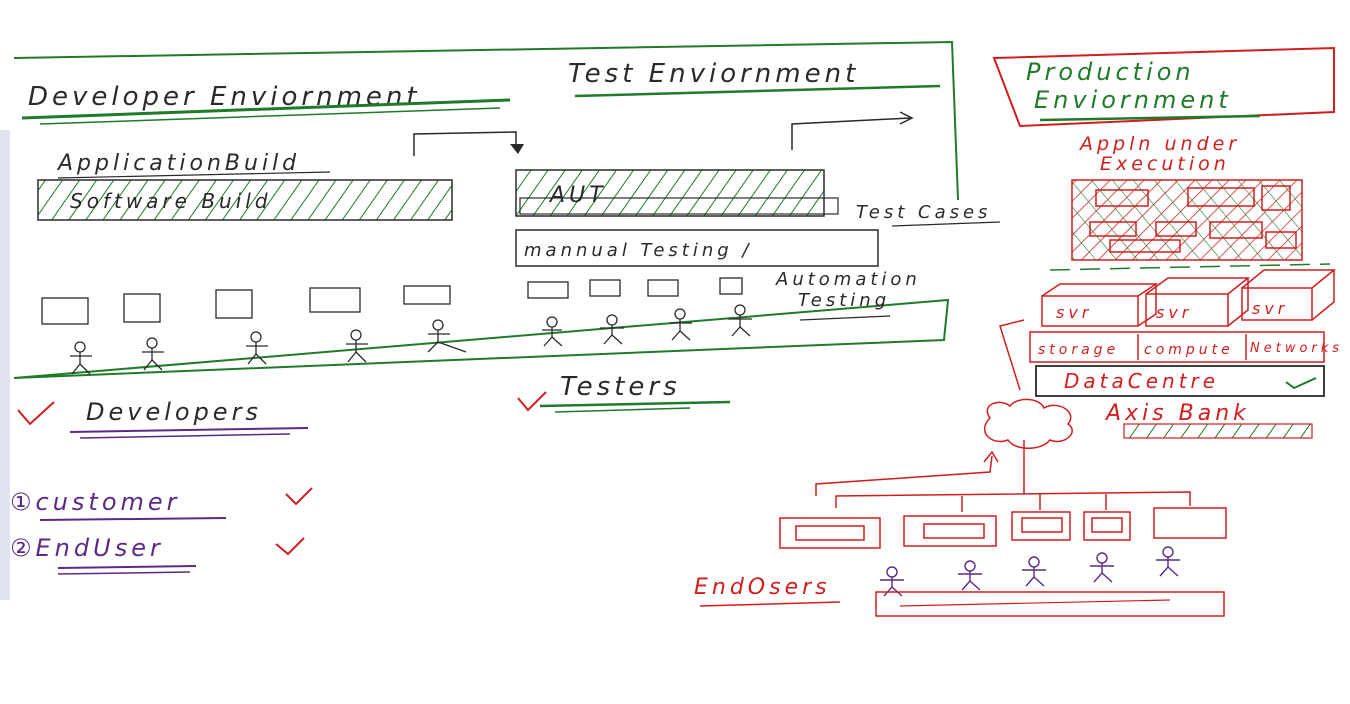 Image resolution: width=1350 pixels, height=704 pixels. I want to click on enduser-item: ②EndUser, so click(87, 548).